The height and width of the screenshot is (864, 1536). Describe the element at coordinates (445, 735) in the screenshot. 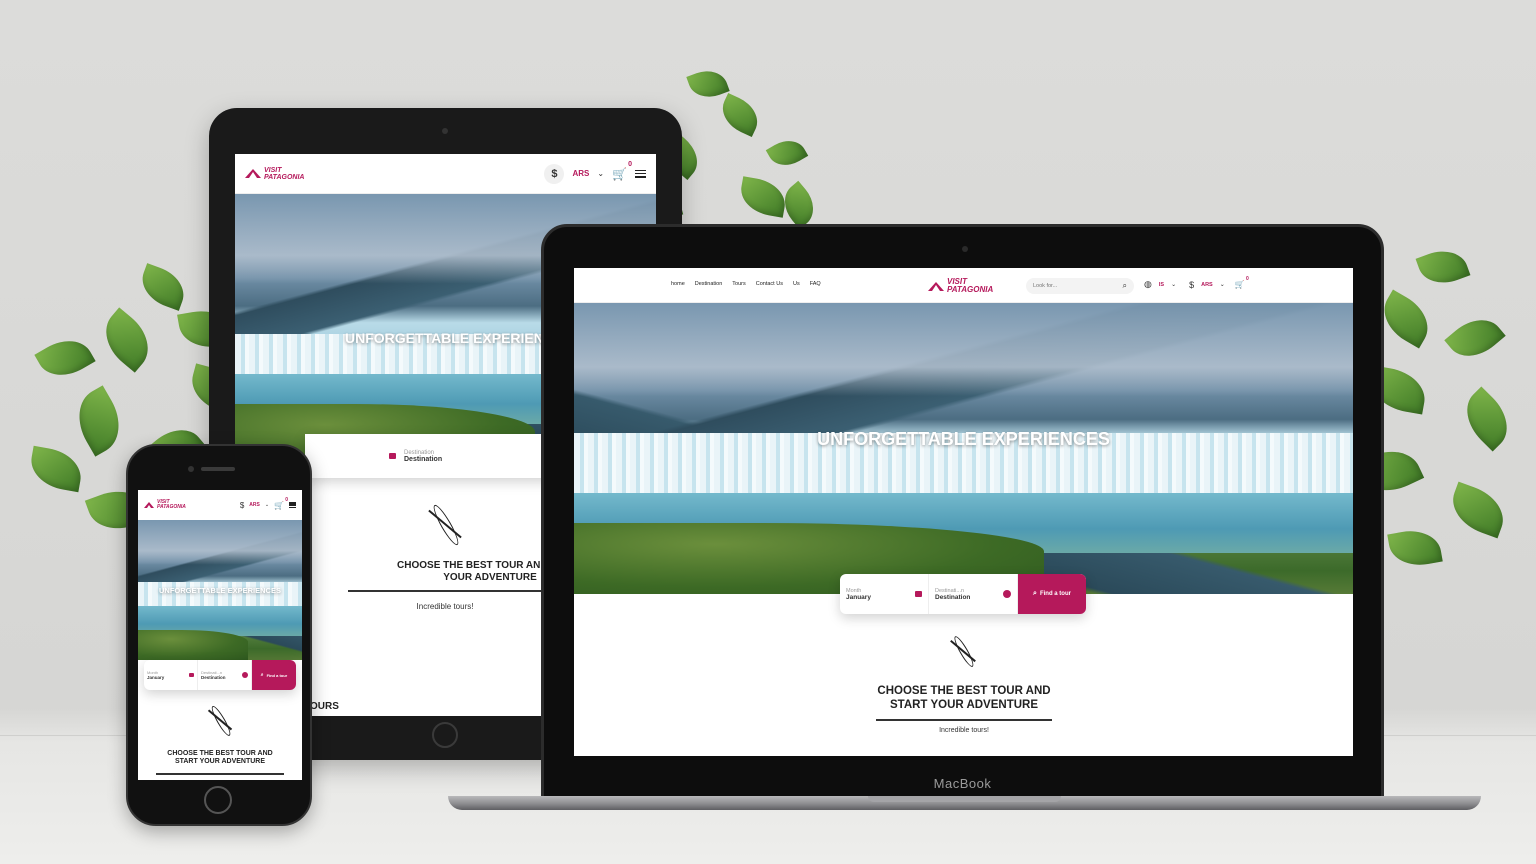

I see `tablet-home-button` at that location.